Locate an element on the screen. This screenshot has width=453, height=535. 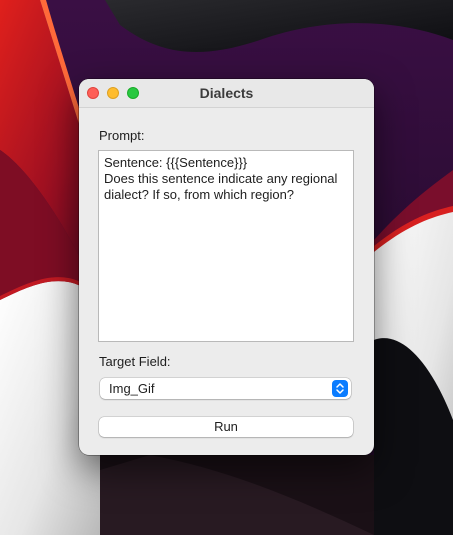
window-title: Dialects is located at coordinates (226, 93).